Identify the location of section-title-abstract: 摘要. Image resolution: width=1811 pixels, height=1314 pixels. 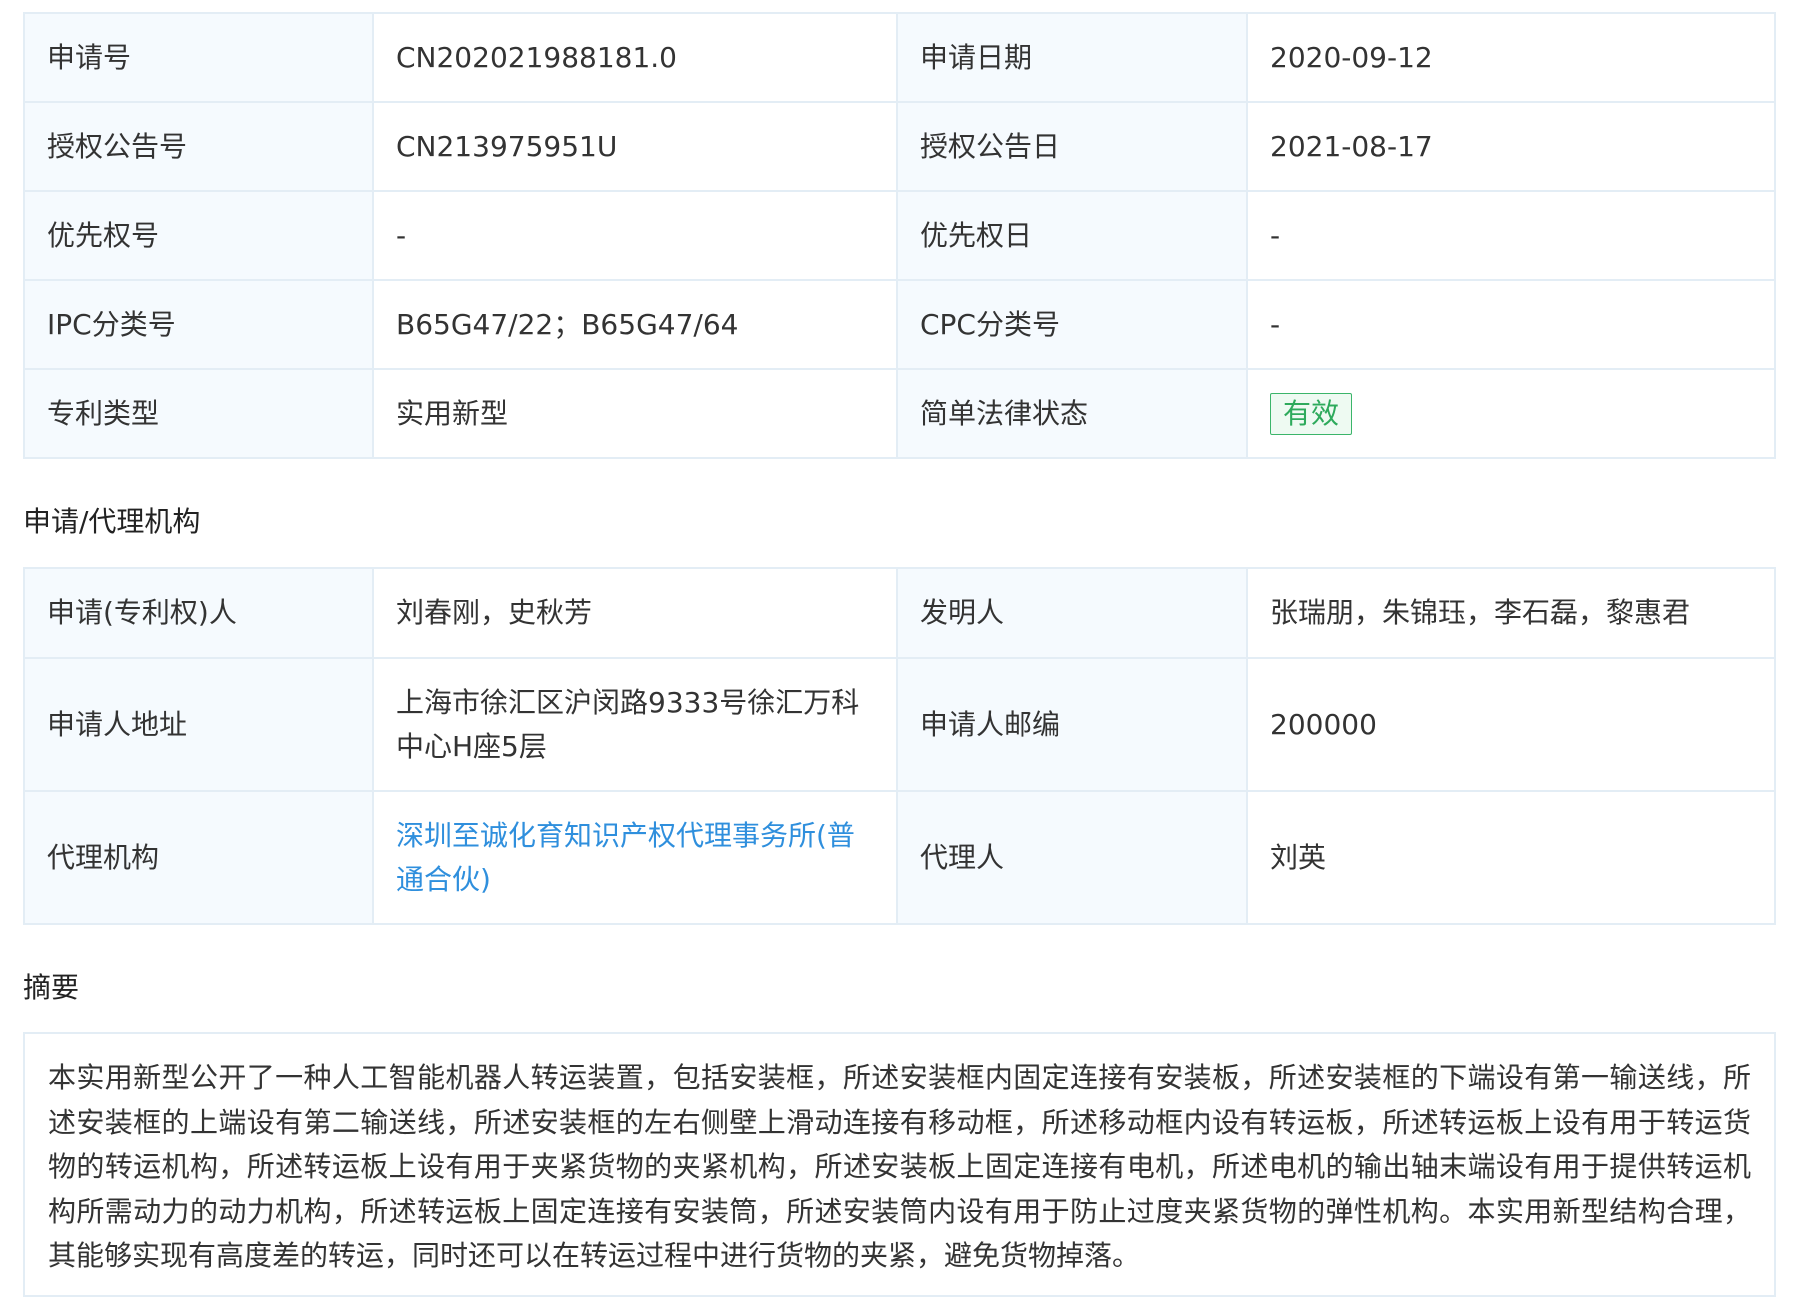
(51, 987).